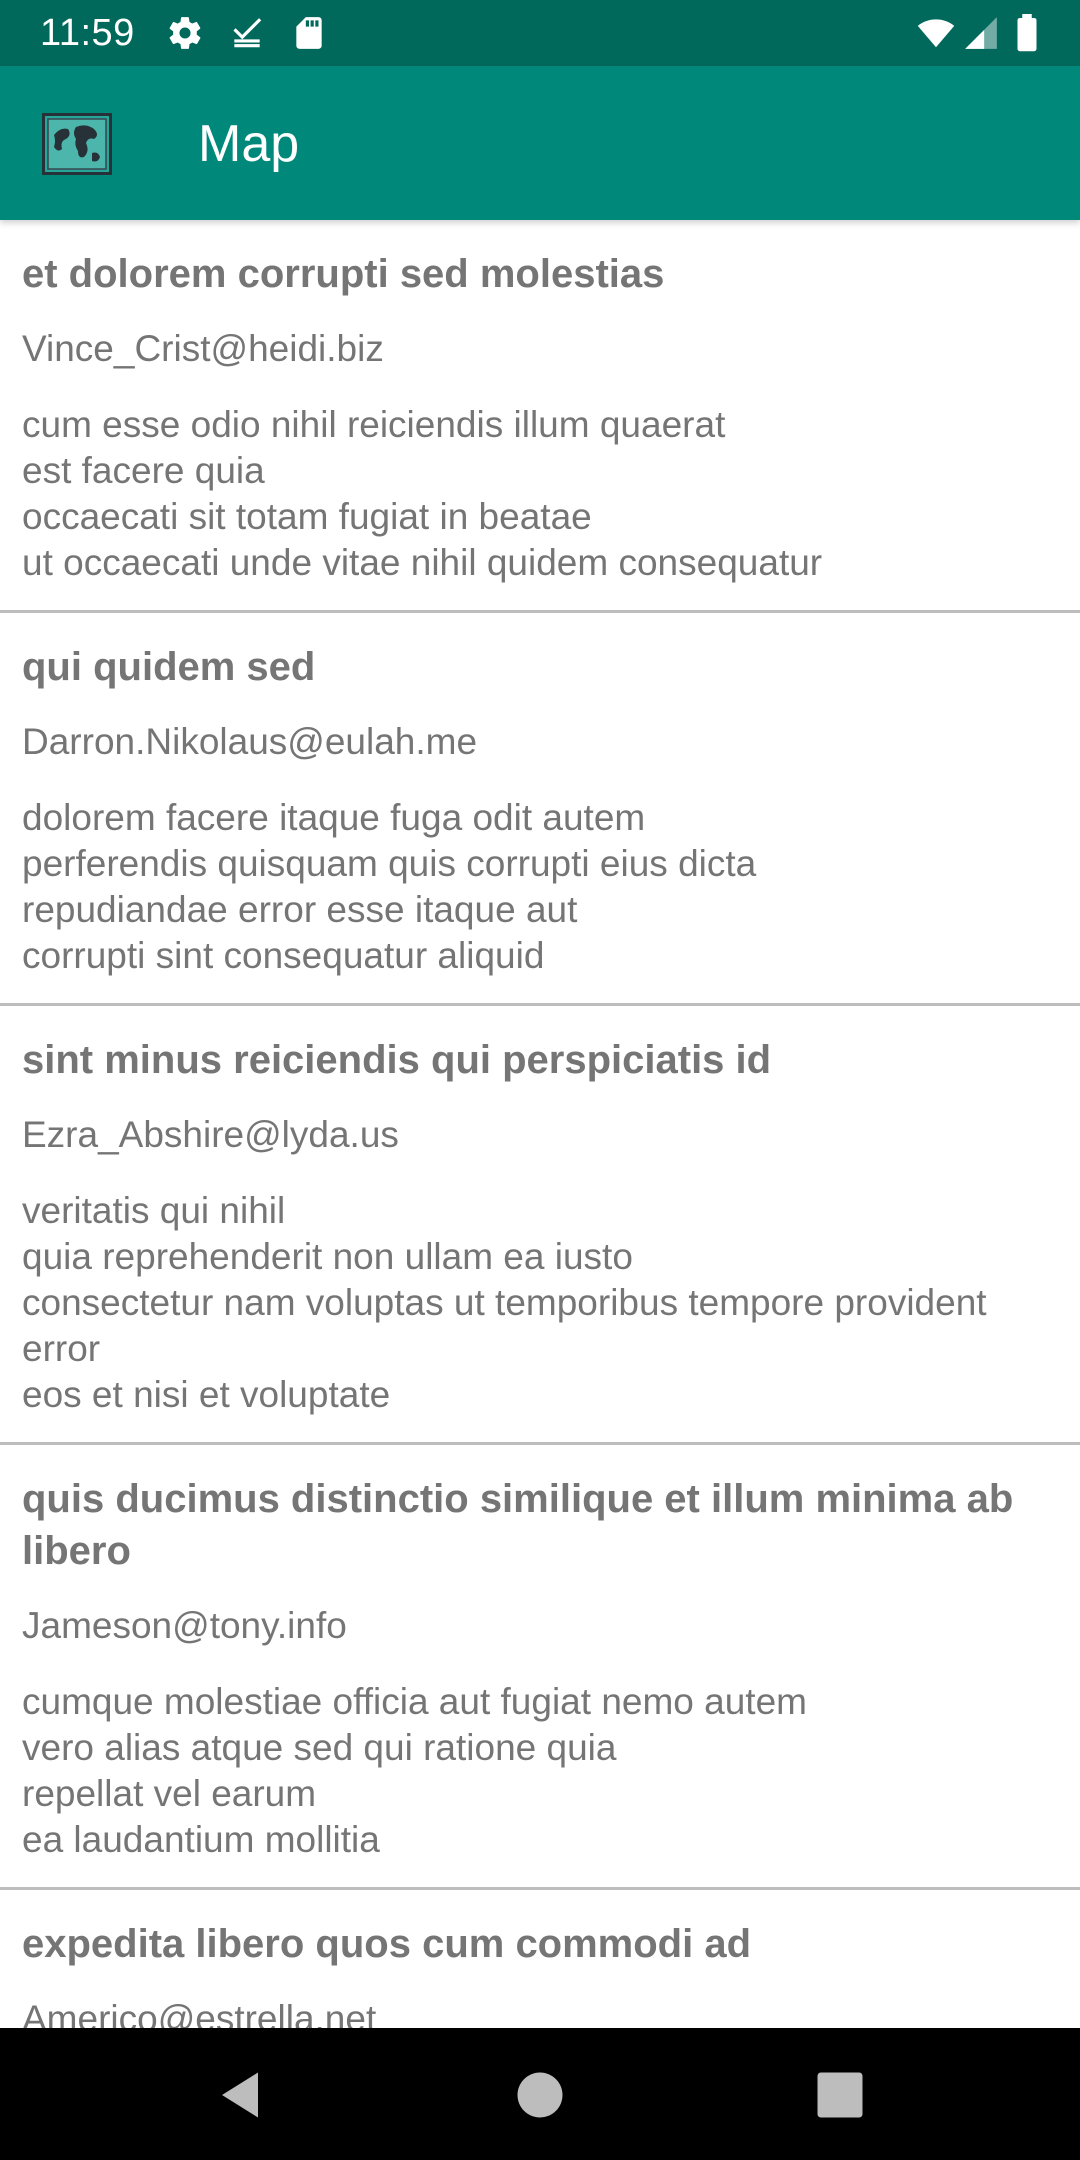  What do you see at coordinates (387, 1944) in the screenshot?
I see `post-title: expedita libero quos cum commodi ad` at bounding box center [387, 1944].